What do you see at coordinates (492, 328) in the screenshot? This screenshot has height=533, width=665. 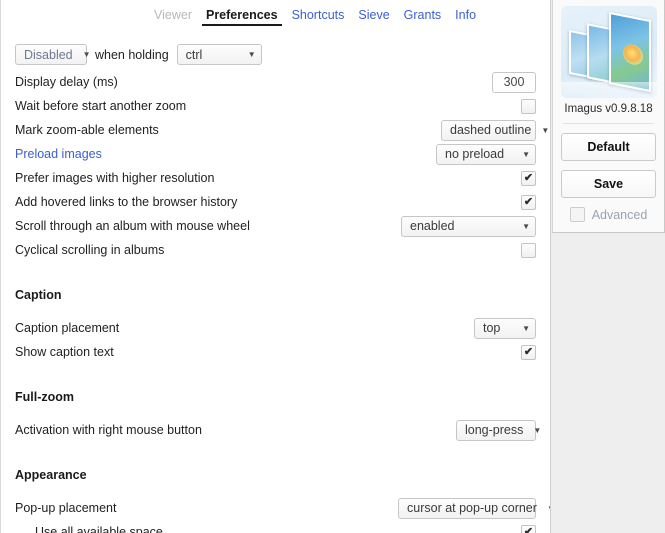 I see `caption-placement-value: top` at bounding box center [492, 328].